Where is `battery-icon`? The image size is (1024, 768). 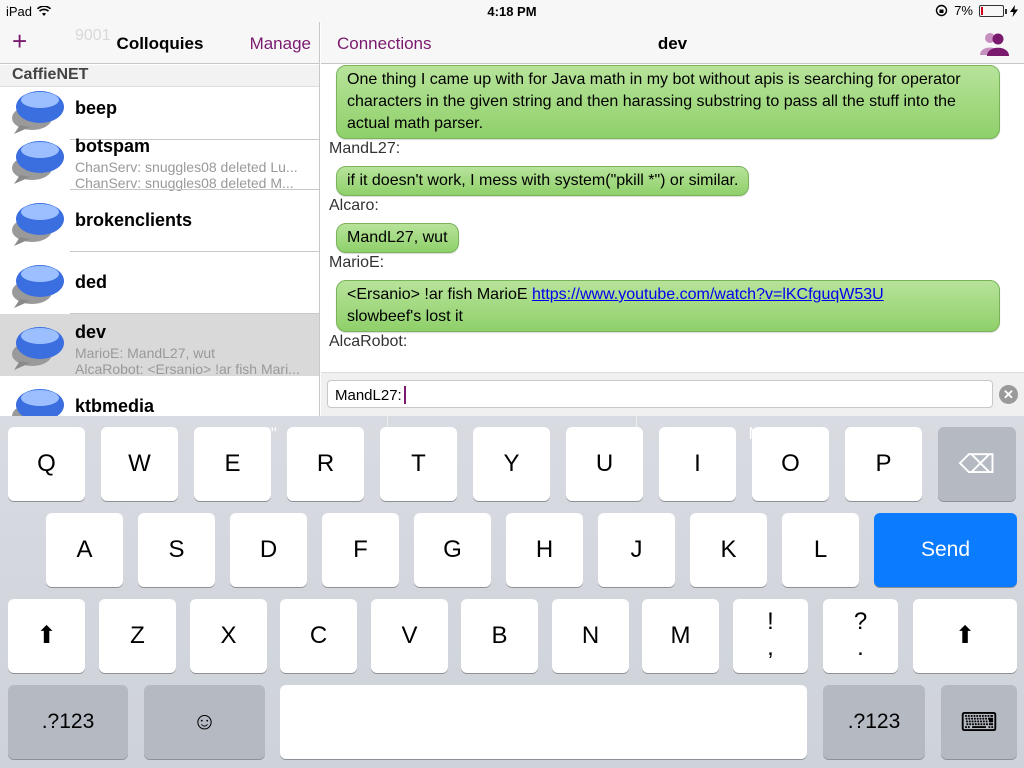
battery-icon is located at coordinates (993, 10).